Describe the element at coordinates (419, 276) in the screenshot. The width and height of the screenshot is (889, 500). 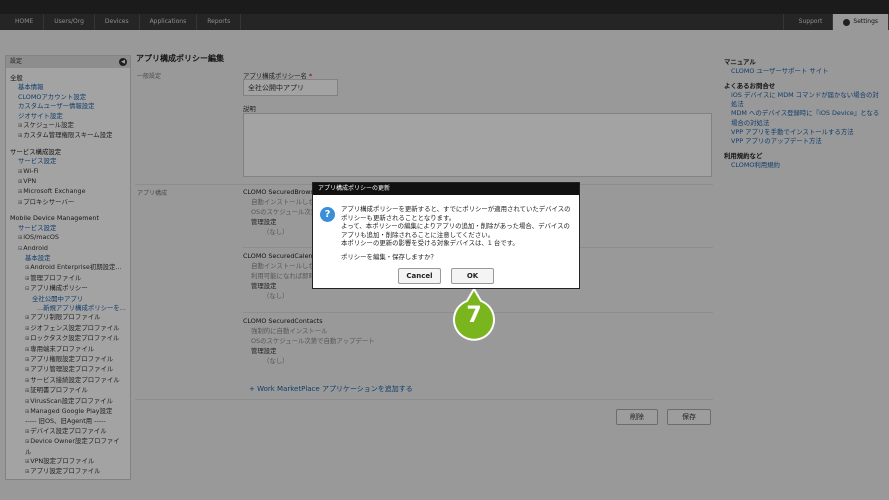
I see `cancel-button: Cancel` at that location.